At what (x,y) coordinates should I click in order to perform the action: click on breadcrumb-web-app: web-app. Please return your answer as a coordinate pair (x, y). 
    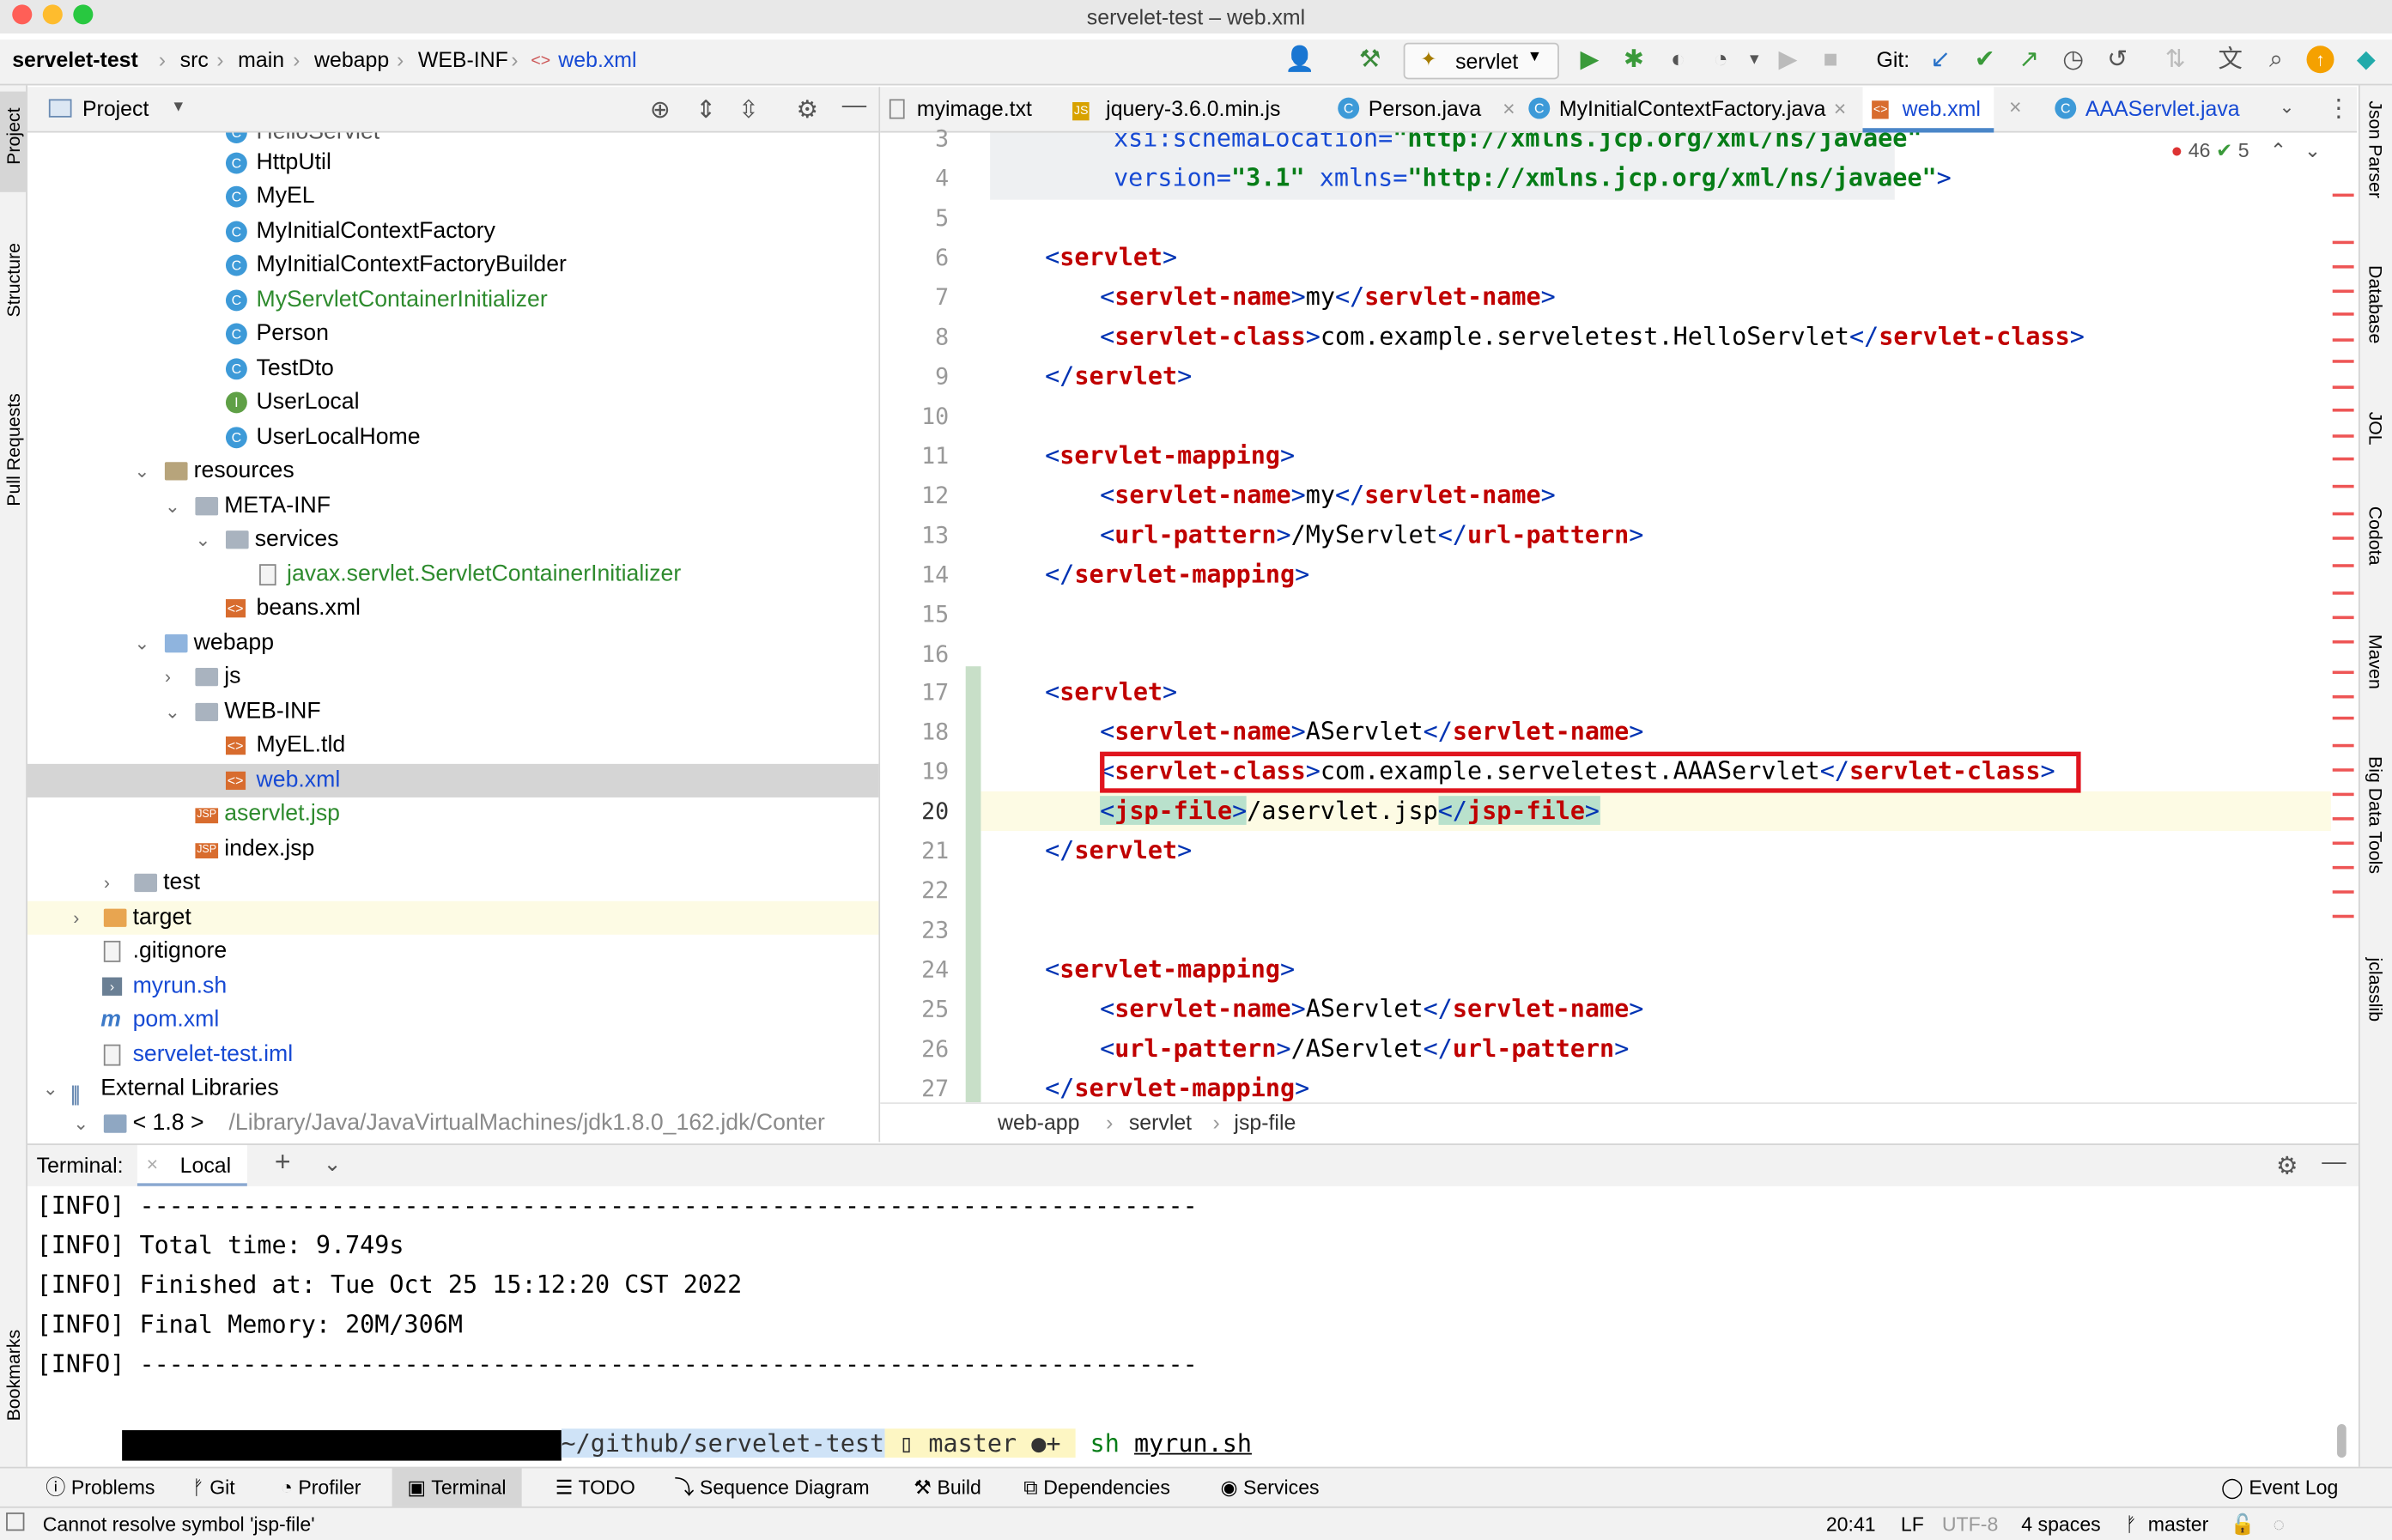
    Looking at the image, I should click on (1038, 1122).